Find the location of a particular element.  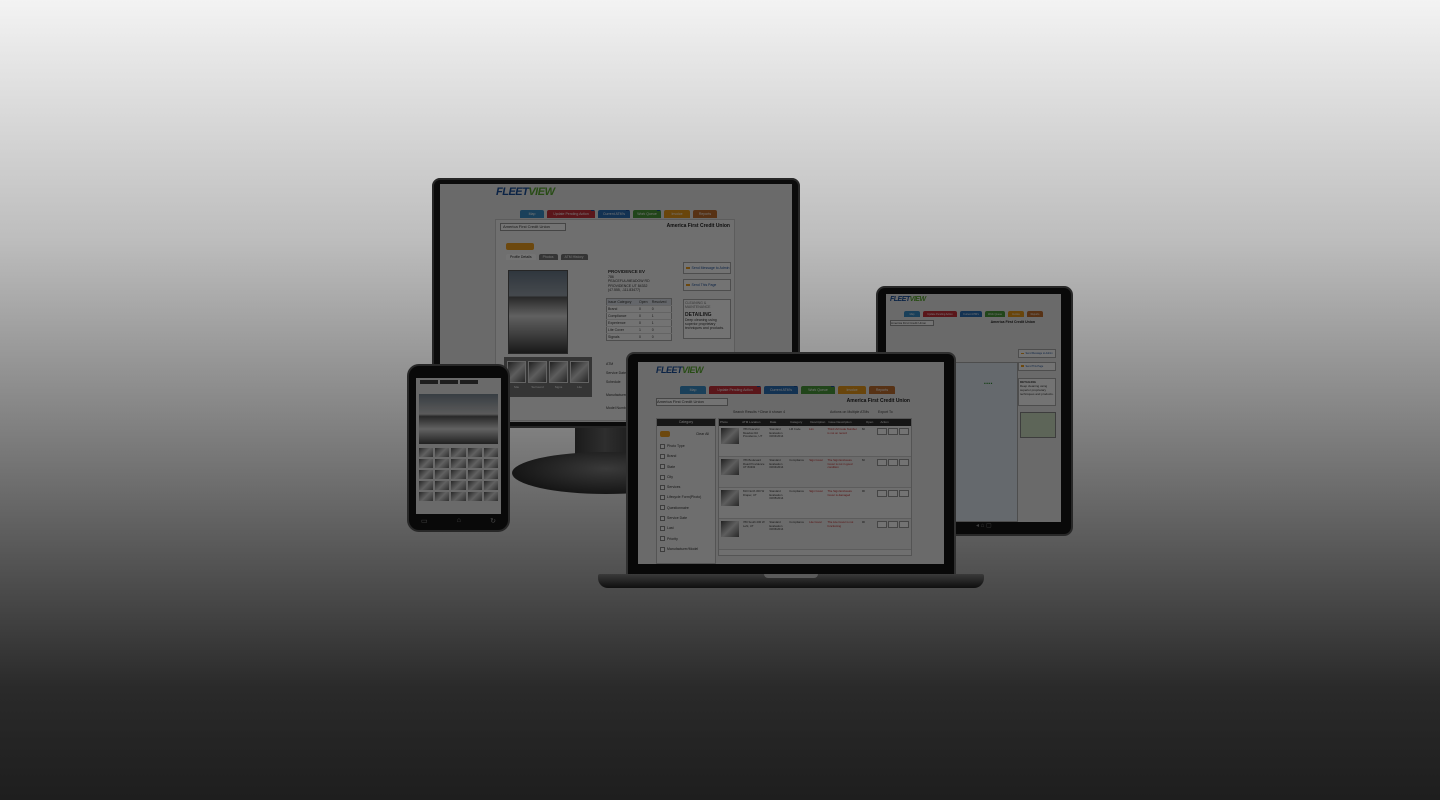

sub-tab: Profile Details is located at coordinates (521, 257).